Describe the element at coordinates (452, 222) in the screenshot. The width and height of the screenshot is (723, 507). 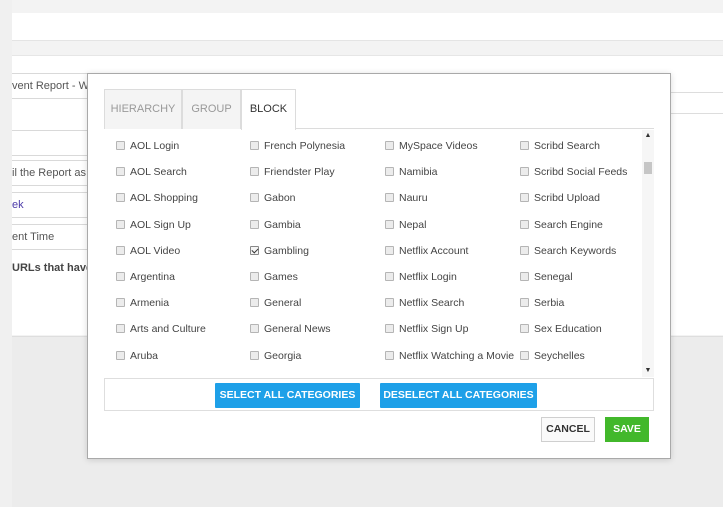
I see `category-item: Nepal` at that location.